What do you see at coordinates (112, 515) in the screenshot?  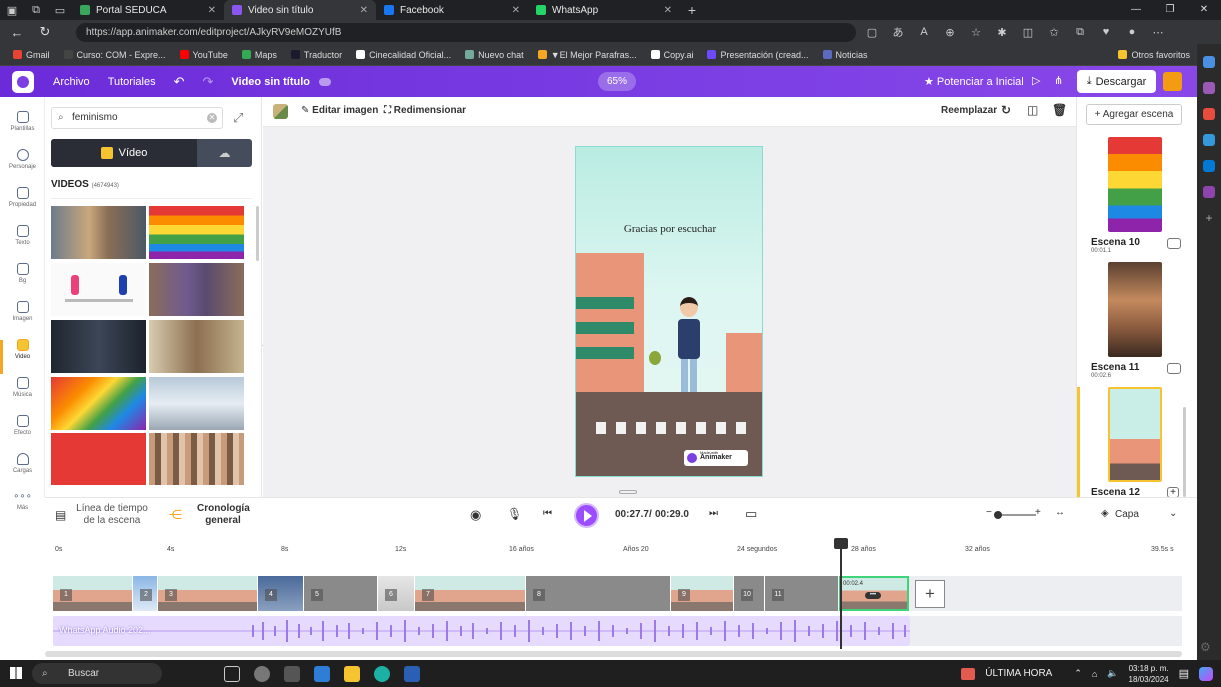 I see `scene-timeline-tab: Línea de tiempo de la escena` at bounding box center [112, 515].